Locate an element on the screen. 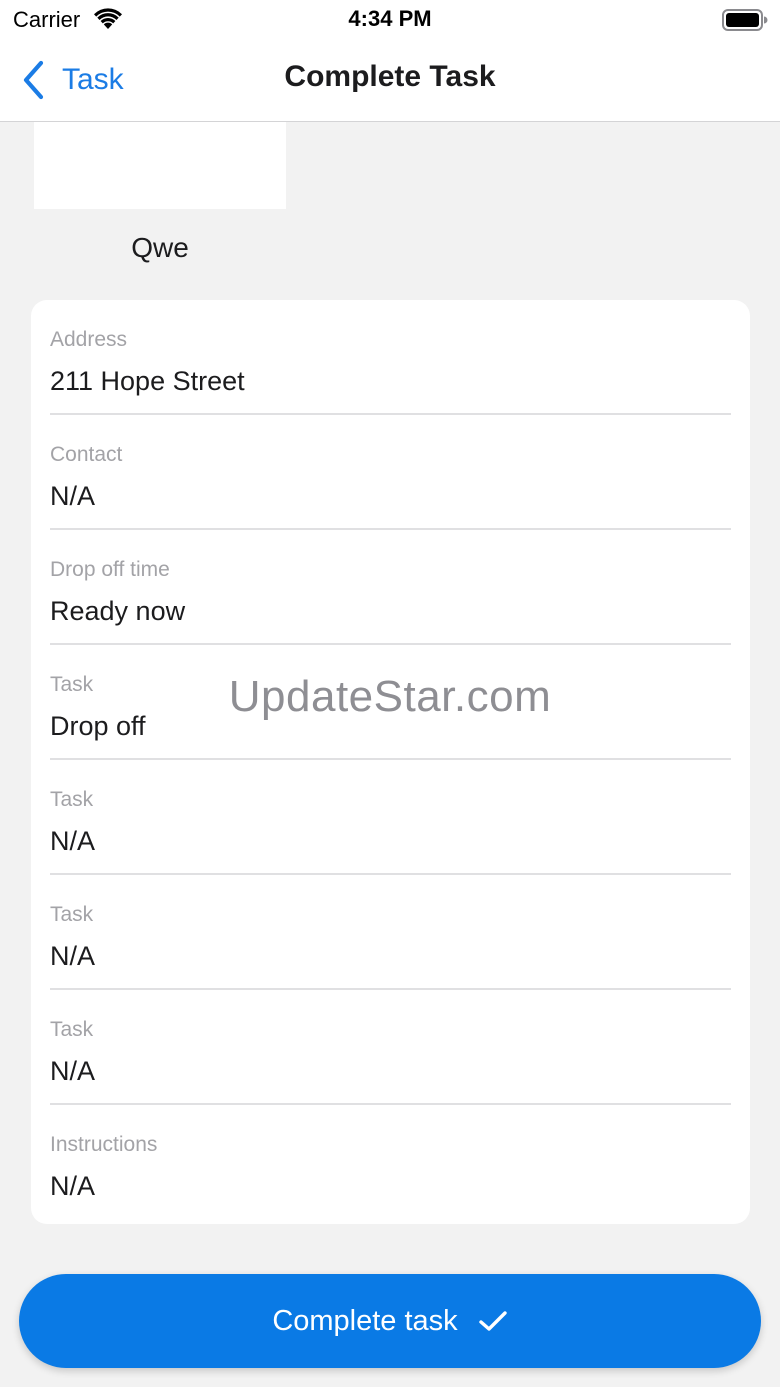 This screenshot has width=780, height=1387. detail-row-address: Address 211 Hope Street is located at coordinates (390, 357).